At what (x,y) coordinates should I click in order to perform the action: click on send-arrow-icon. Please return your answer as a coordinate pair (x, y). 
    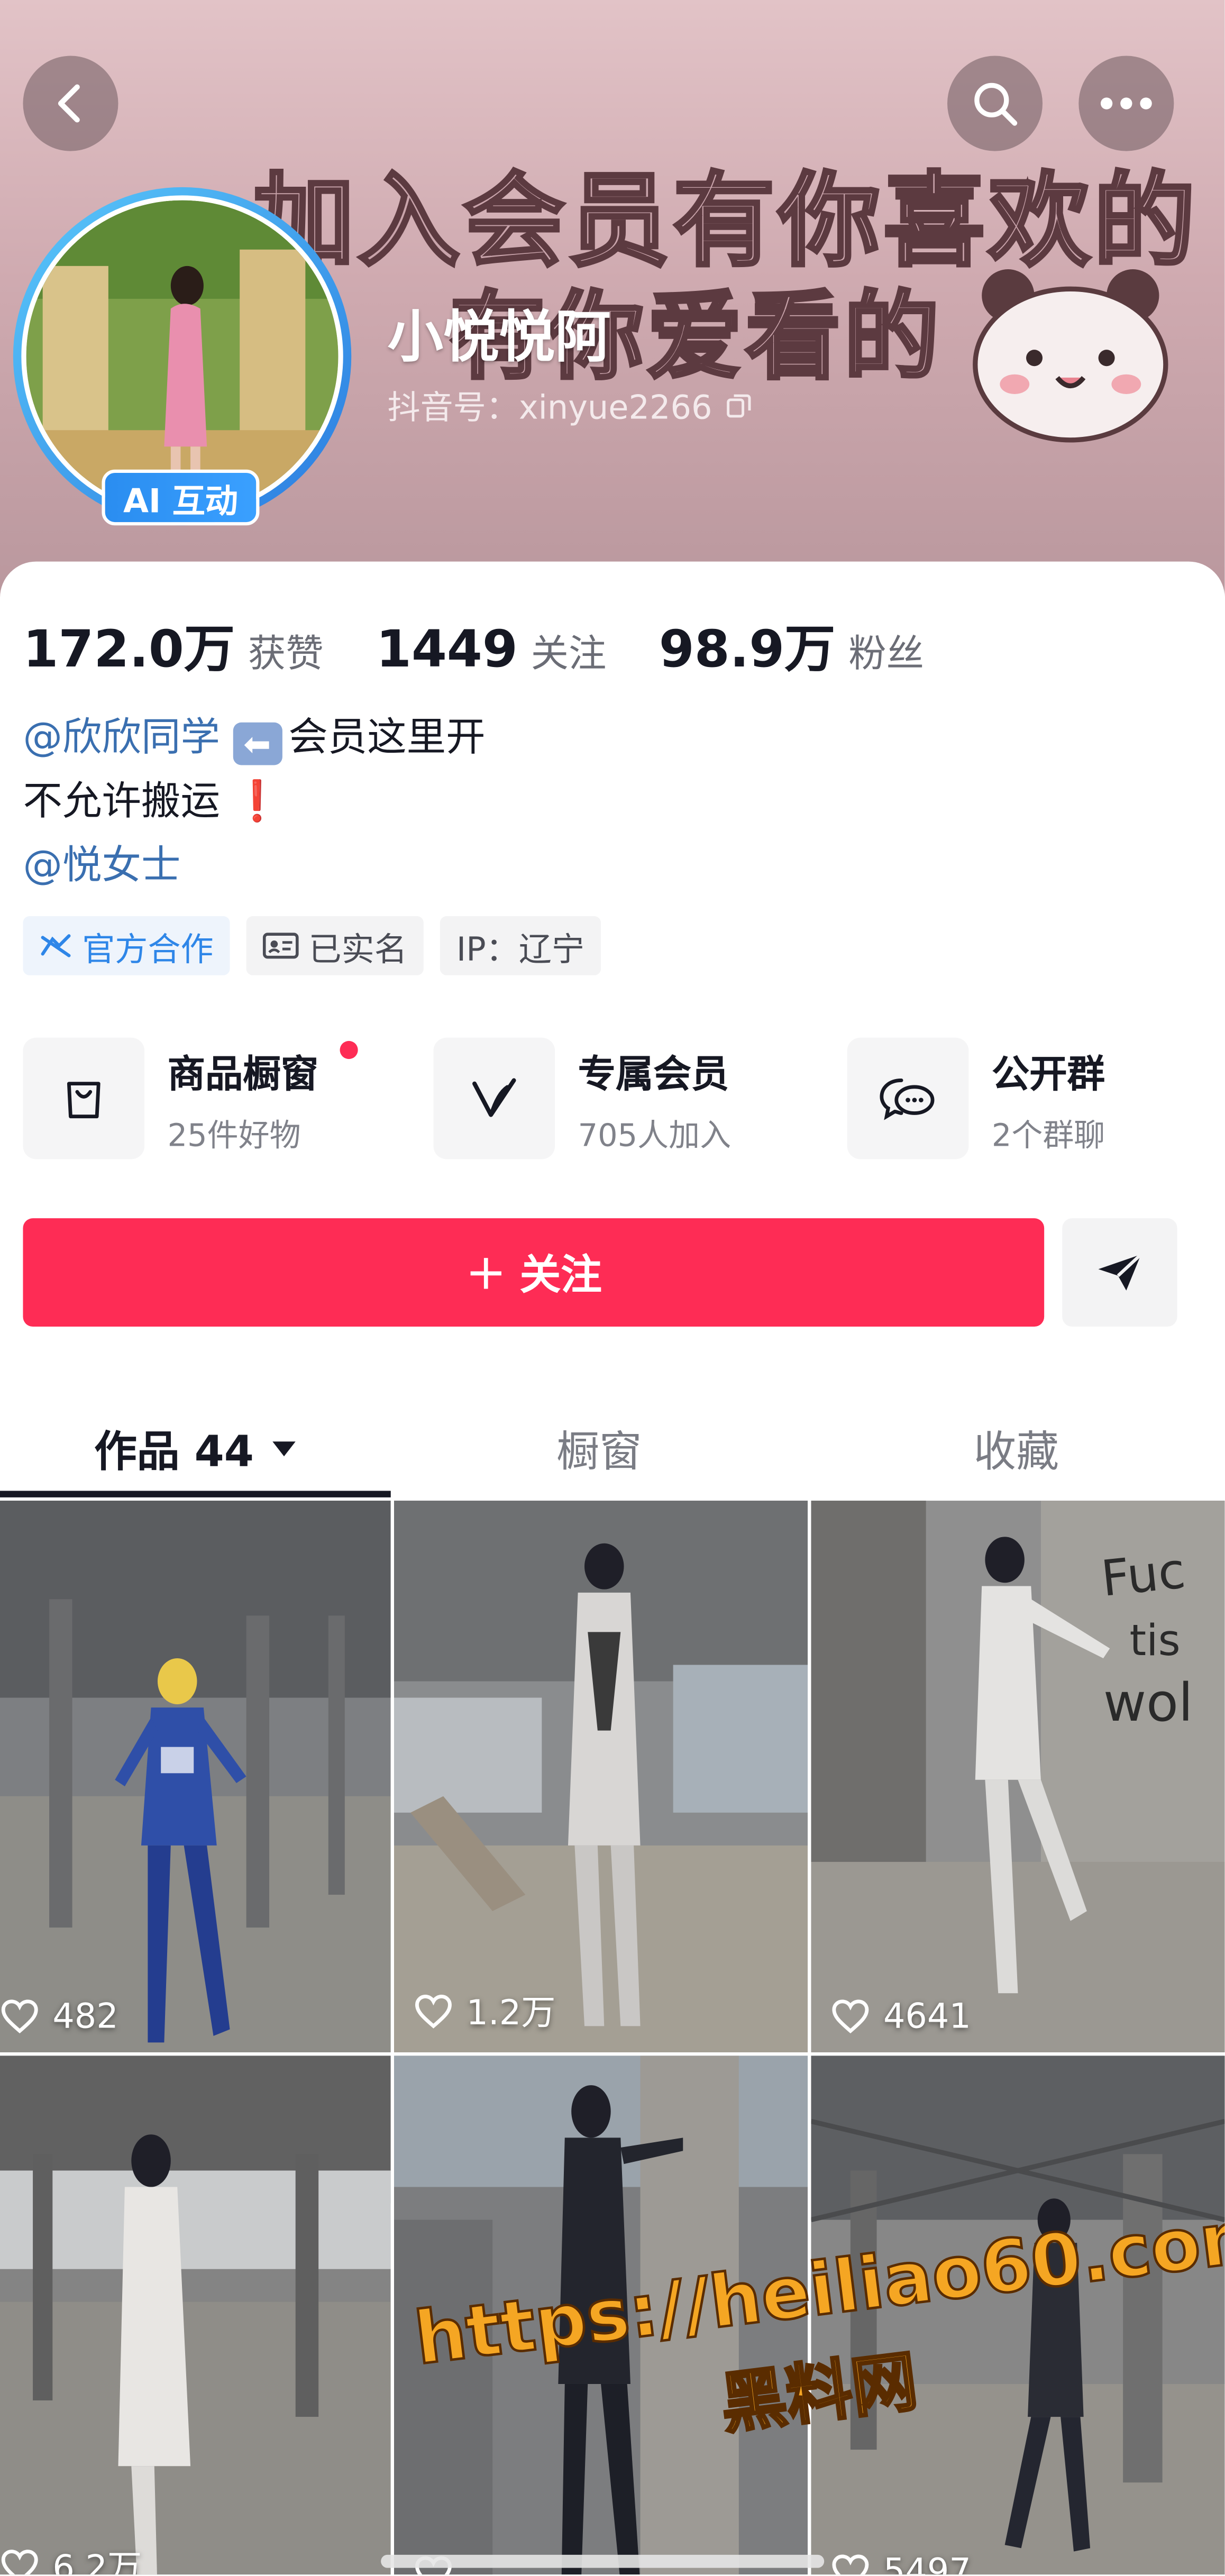
    Looking at the image, I should click on (1120, 1272).